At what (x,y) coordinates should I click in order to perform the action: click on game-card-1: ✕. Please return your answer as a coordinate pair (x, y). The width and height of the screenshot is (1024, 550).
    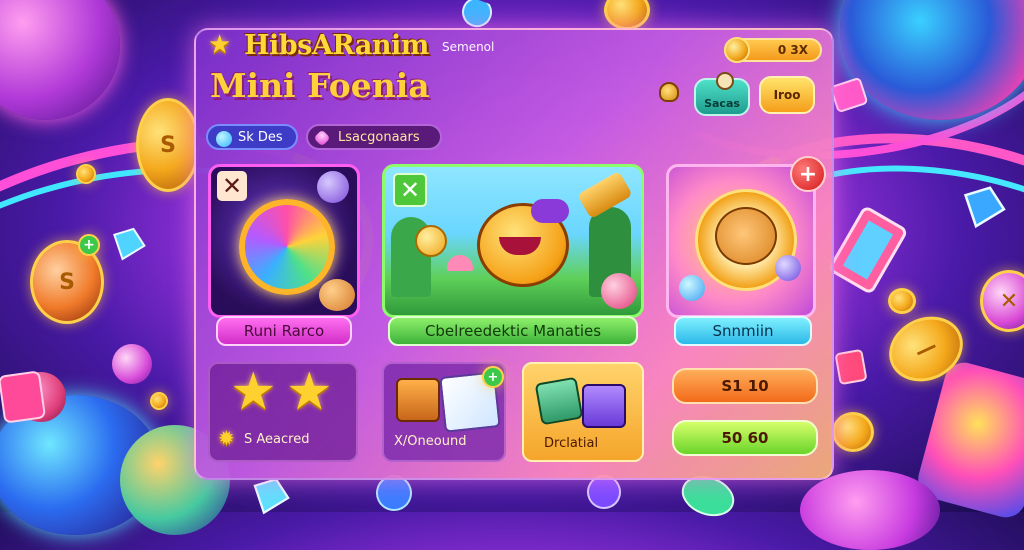
    Looking at the image, I should click on (284, 241).